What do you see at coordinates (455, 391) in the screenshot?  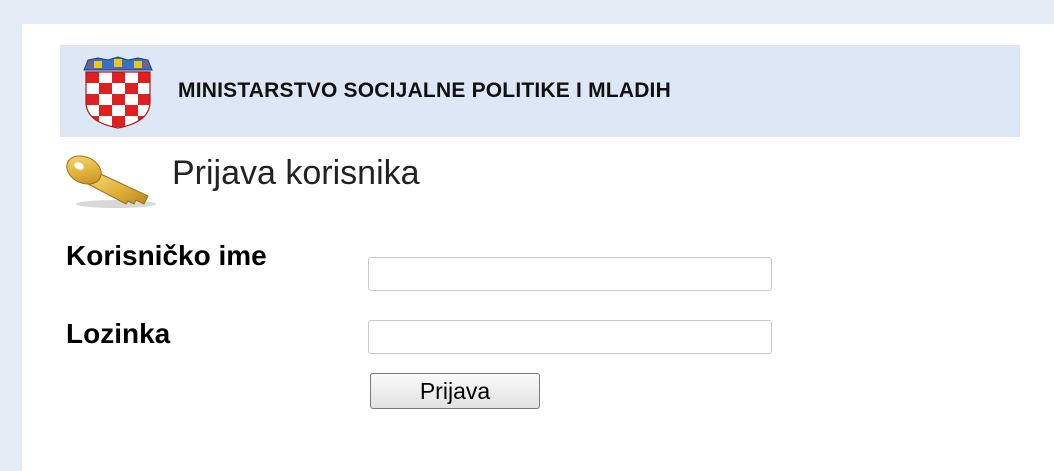 I see `login-button: Prijava` at bounding box center [455, 391].